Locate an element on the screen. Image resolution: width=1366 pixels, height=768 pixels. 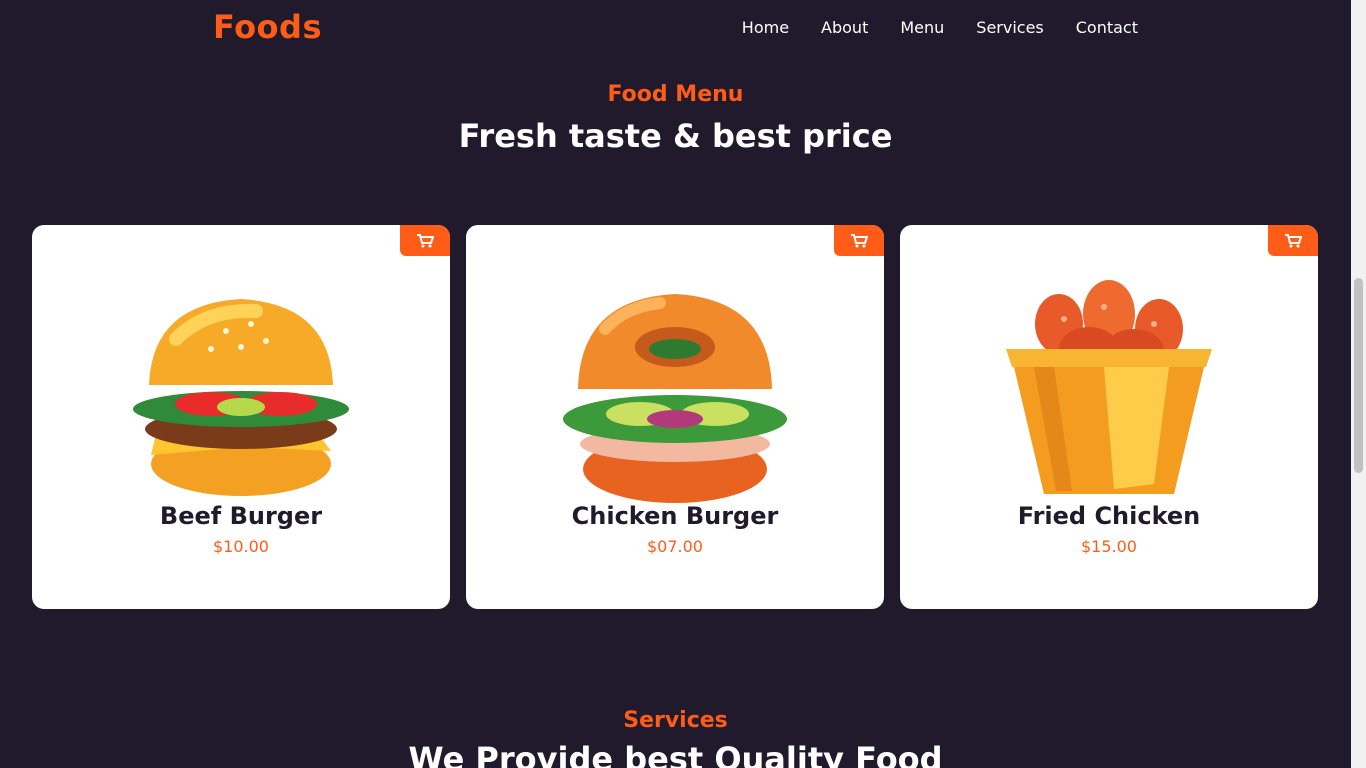
main-nav: Home About Menu Services Contact is located at coordinates (940, 27).